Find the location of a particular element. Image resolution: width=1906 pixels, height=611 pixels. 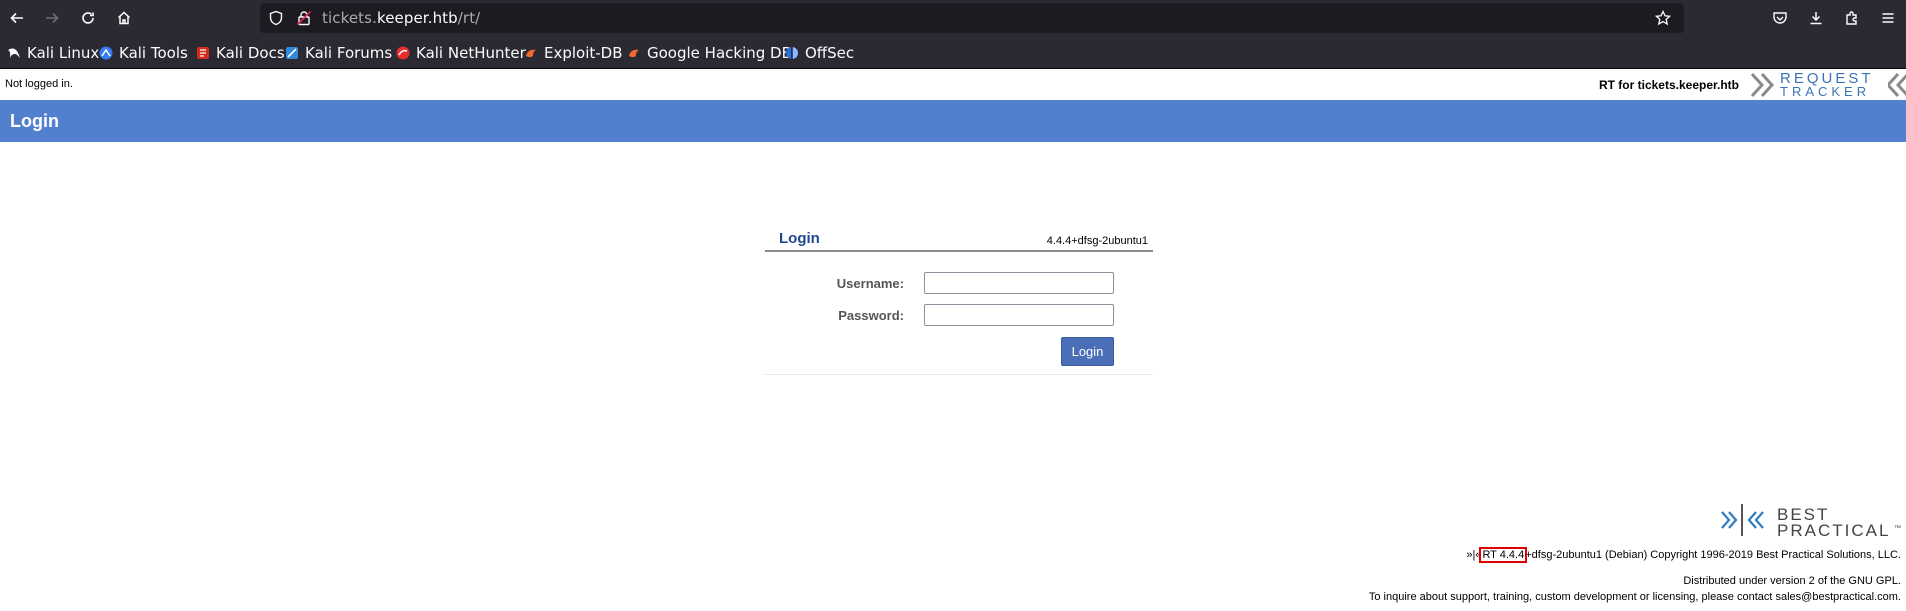

bookmark-kali-docs: Kali Docs is located at coordinates (240, 53).